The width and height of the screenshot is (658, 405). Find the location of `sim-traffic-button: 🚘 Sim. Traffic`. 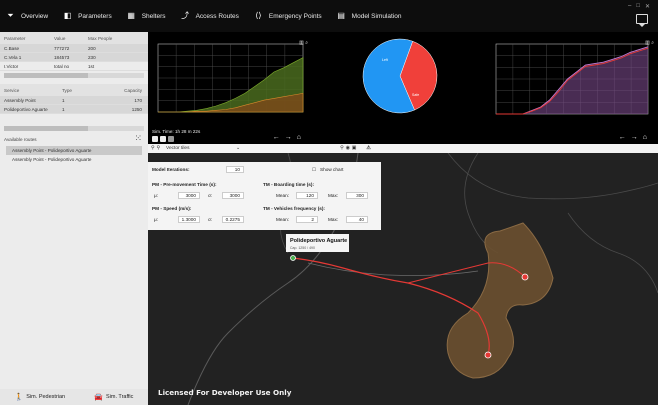

sim-traffic-button: 🚘 Sim. Traffic is located at coordinates (113, 397).